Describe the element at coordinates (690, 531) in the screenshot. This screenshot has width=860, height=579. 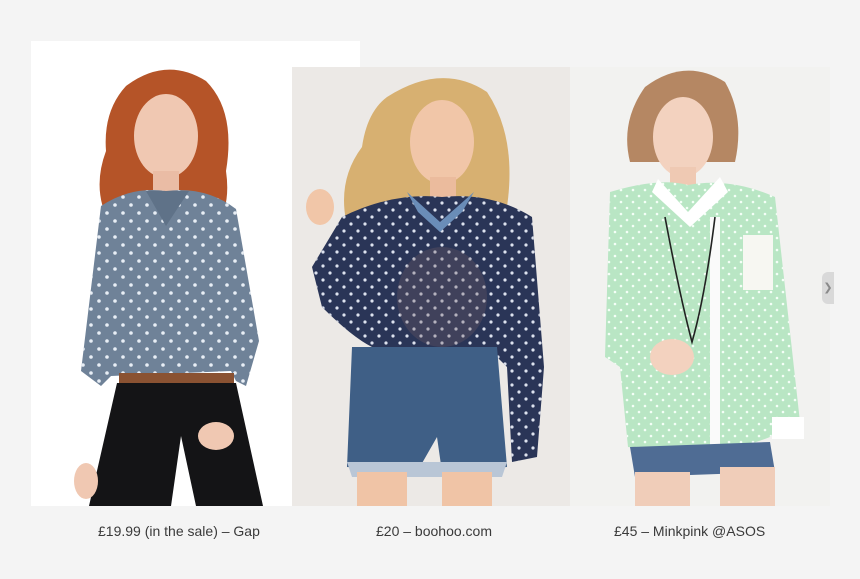
I see `caption-minkpink: £45 – Minkpink @ASOS` at that location.